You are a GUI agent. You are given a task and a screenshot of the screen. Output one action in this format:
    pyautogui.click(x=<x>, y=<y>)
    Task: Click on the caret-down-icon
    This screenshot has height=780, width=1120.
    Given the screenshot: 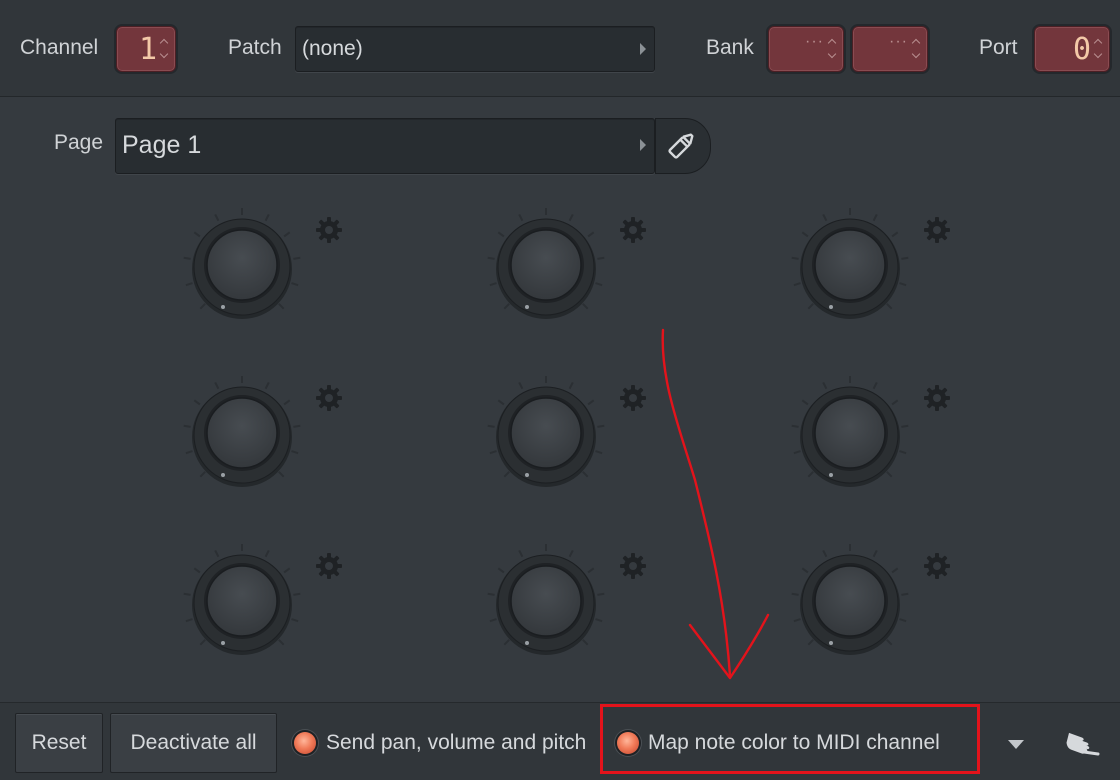 What is the action you would take?
    pyautogui.click(x=1016, y=744)
    